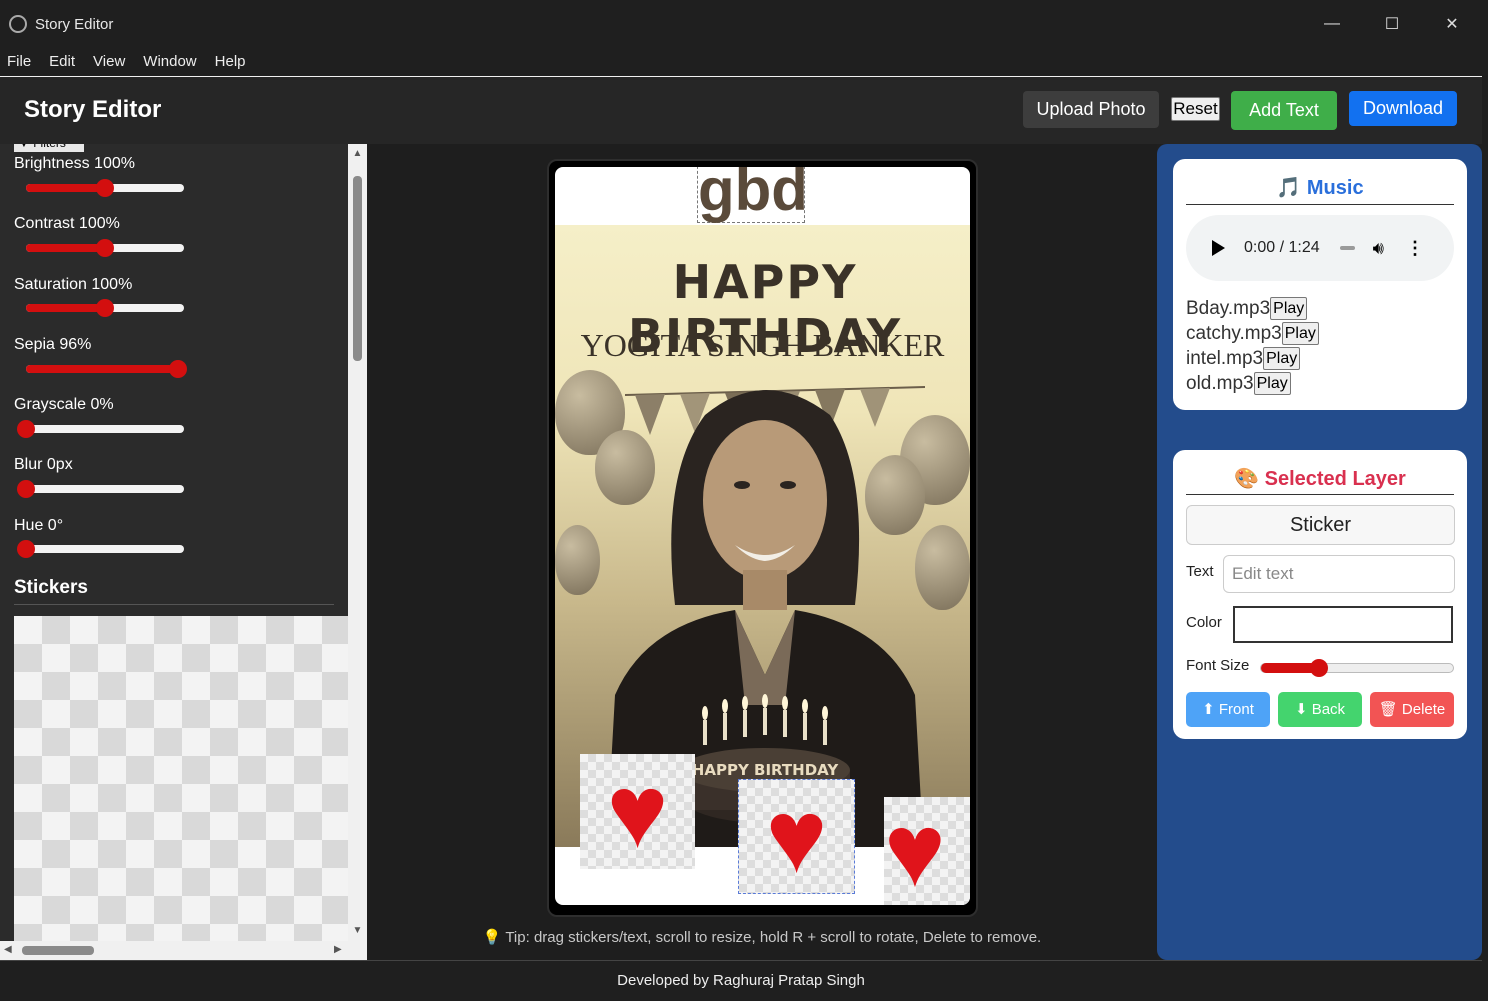 This screenshot has height=1001, width=1488. Describe the element at coordinates (230, 61) in the screenshot. I see `menu-help: Help` at that location.